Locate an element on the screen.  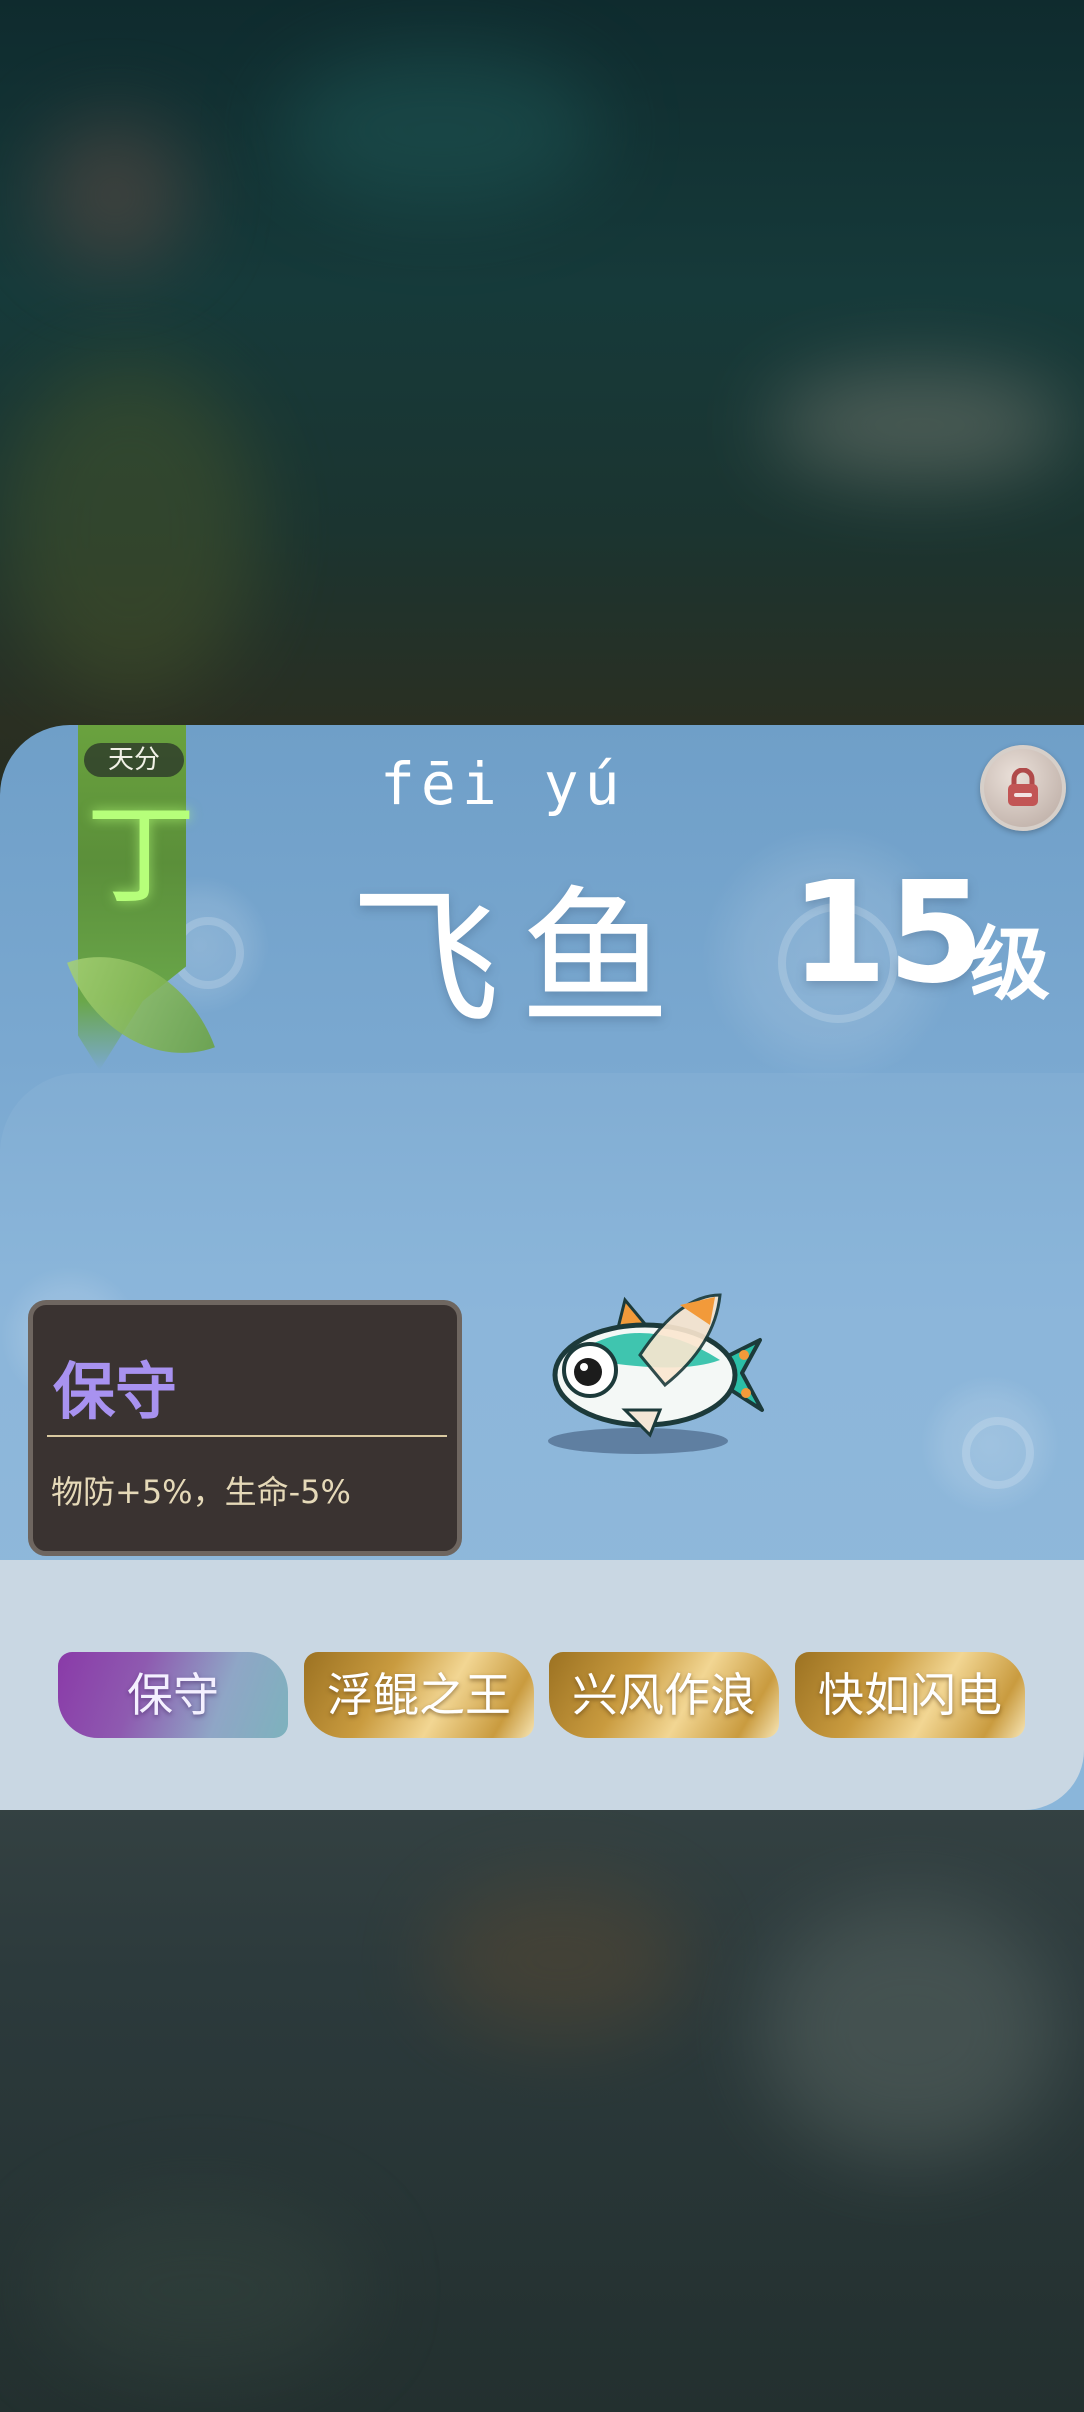
trait-info-panel: 保守 物防+5%，生命-5% is located at coordinates (245, 1428).